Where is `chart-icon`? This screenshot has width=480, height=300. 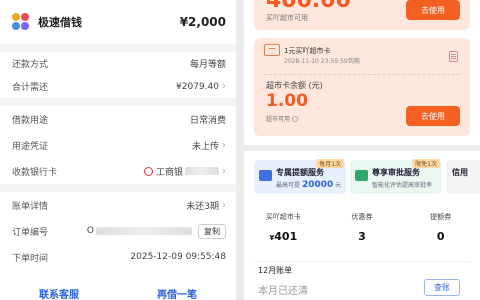
chart-icon is located at coordinates (265, 175).